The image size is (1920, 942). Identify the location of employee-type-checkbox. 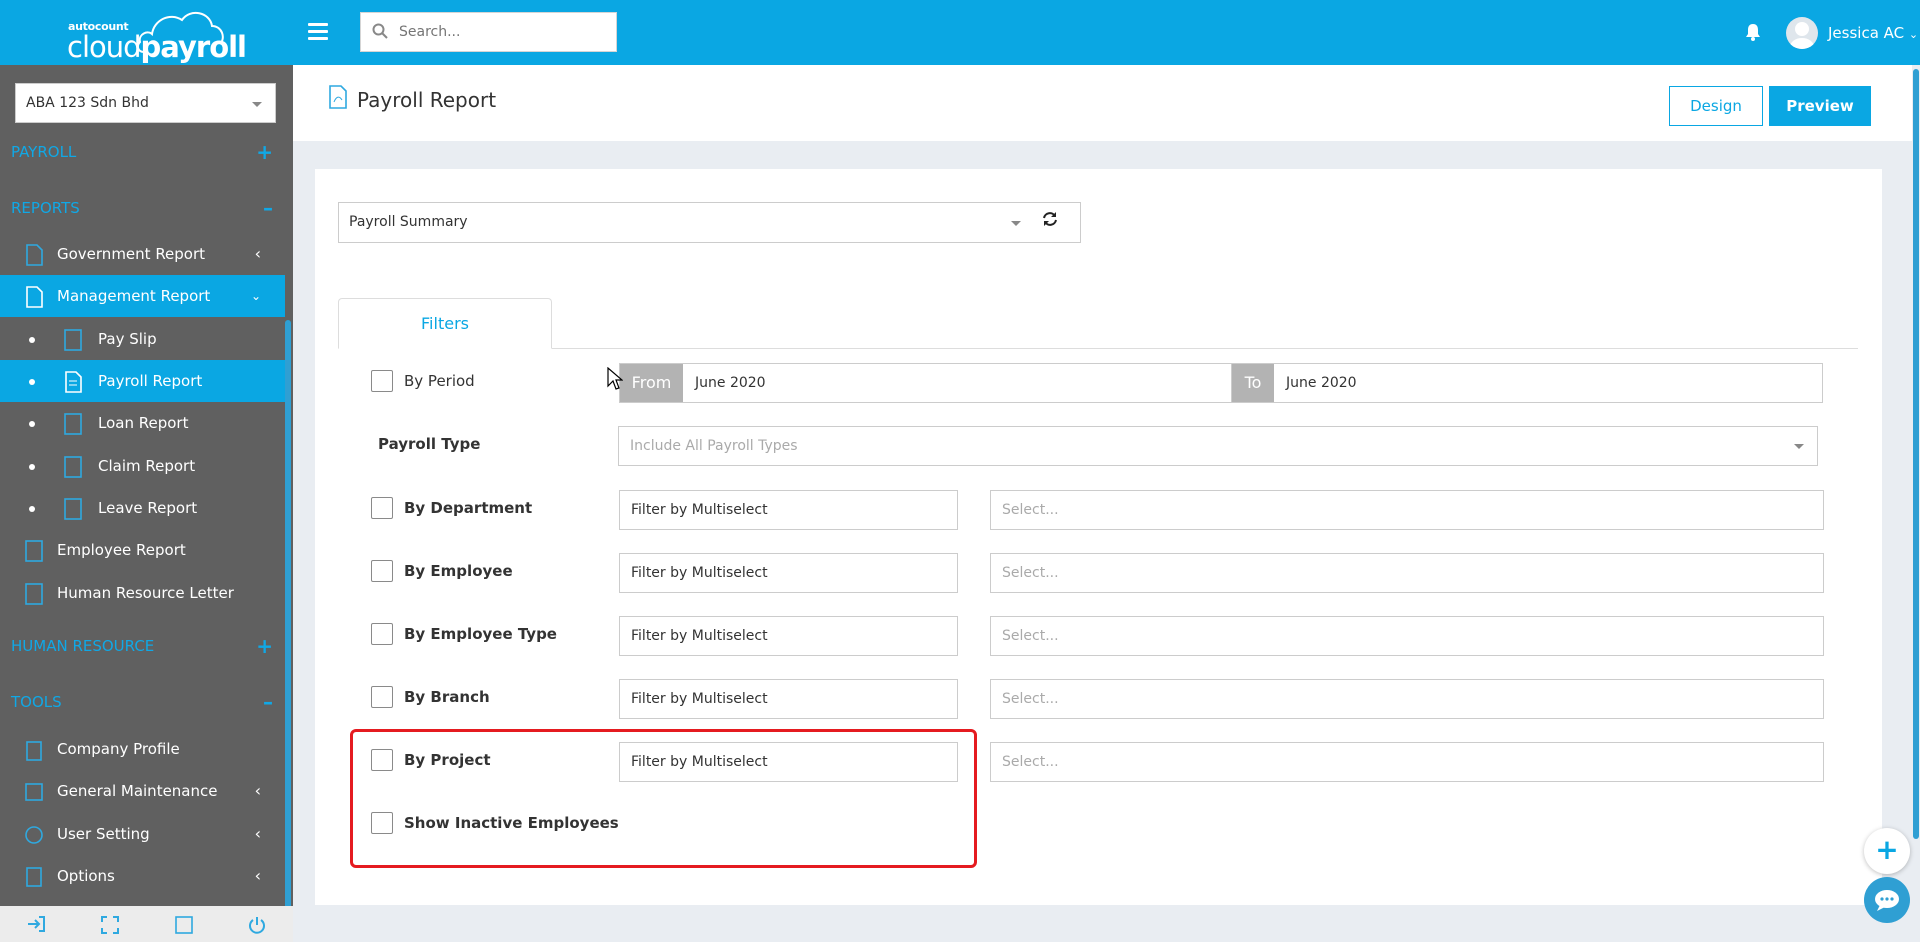
(382, 634).